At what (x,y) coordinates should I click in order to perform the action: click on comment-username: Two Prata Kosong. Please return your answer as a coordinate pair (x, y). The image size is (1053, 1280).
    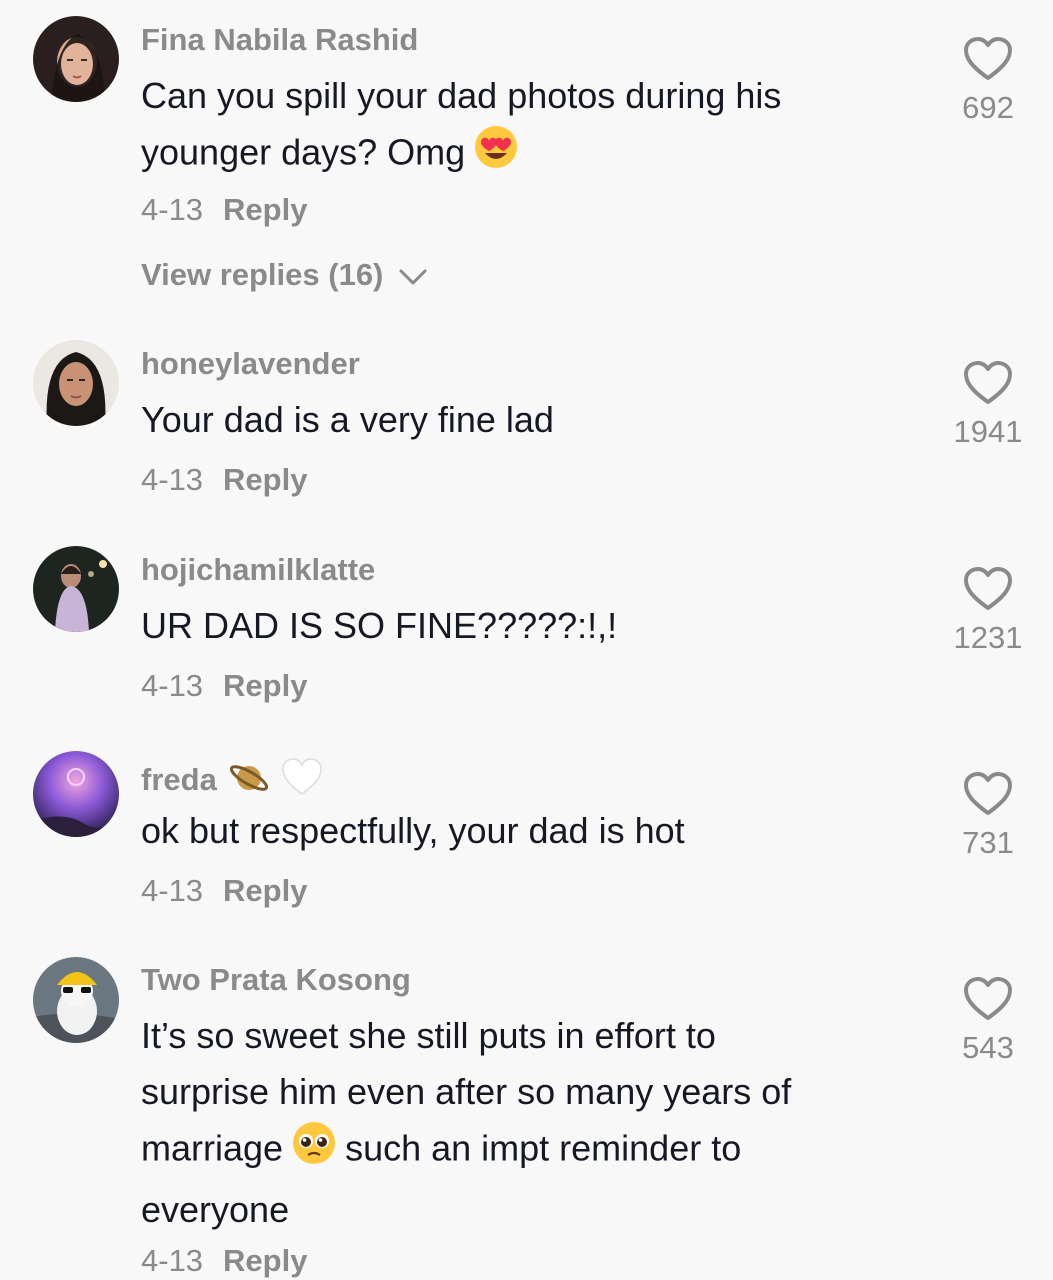
    Looking at the image, I should click on (276, 980).